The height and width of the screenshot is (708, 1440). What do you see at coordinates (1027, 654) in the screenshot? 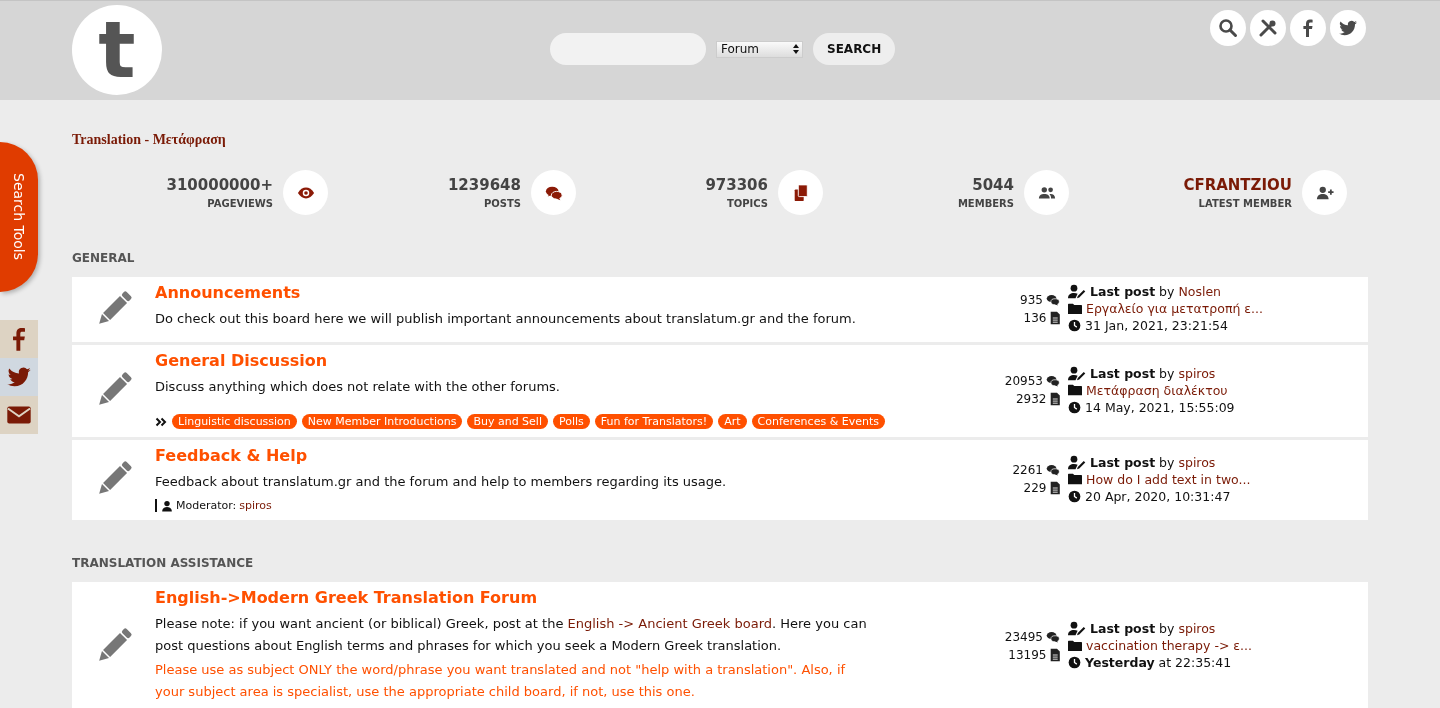
I see `topic-count: 13195` at bounding box center [1027, 654].